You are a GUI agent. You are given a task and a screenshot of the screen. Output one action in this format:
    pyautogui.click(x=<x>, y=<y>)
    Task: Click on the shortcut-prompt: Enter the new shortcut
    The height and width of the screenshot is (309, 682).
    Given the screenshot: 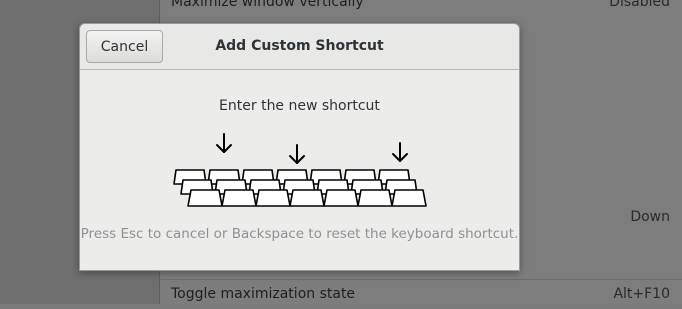 What is the action you would take?
    pyautogui.click(x=299, y=106)
    